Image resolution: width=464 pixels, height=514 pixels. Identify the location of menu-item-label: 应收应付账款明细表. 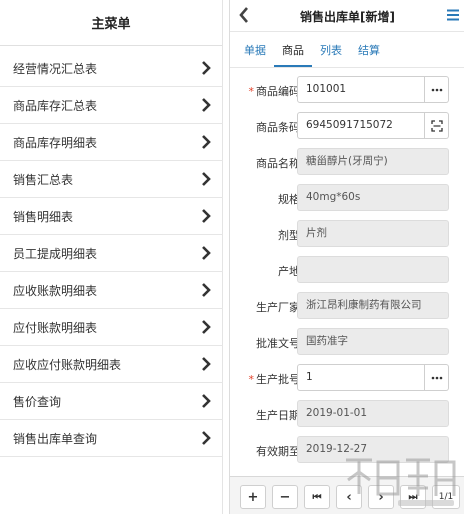
(67, 364).